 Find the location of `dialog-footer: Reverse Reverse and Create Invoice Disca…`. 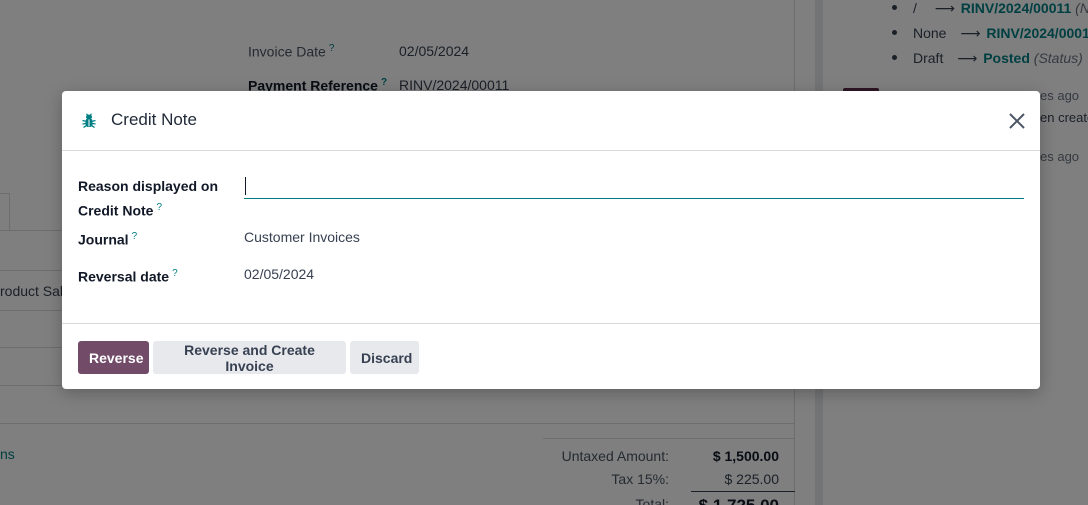

dialog-footer: Reverse Reverse and Create Invoice Disca… is located at coordinates (551, 356).